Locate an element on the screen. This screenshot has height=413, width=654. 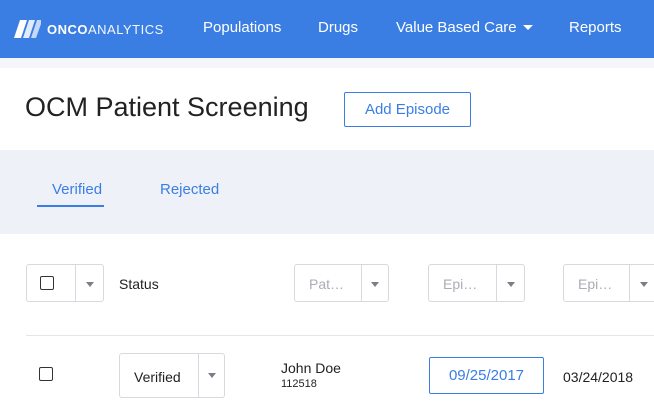
patient-name: John Doe is located at coordinates (311, 368).